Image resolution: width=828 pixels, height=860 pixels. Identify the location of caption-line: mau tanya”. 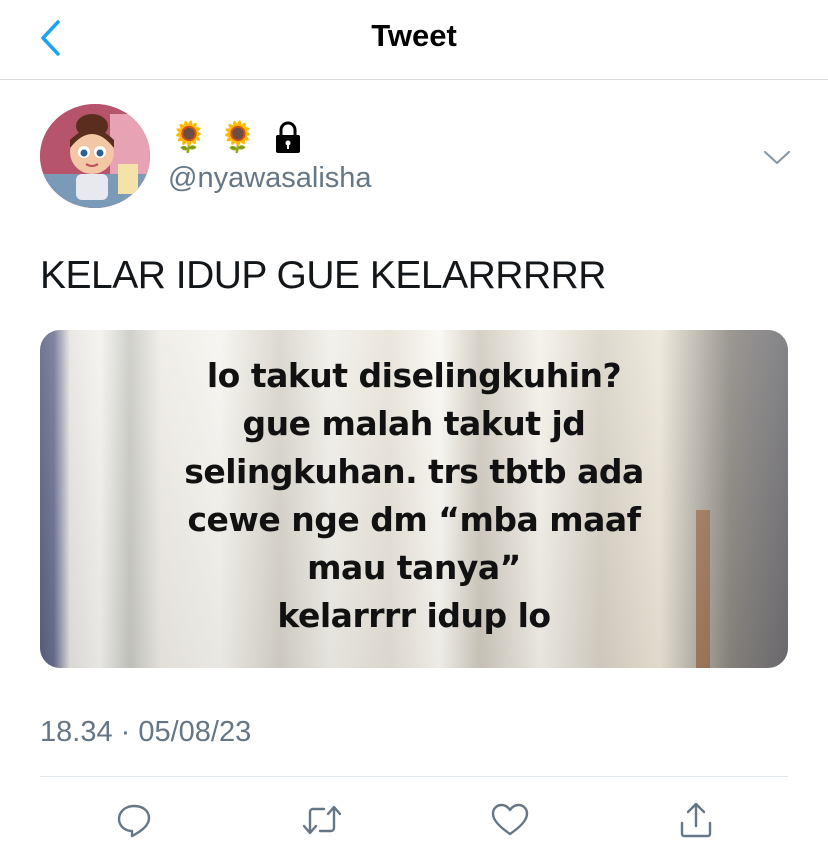
(414, 567).